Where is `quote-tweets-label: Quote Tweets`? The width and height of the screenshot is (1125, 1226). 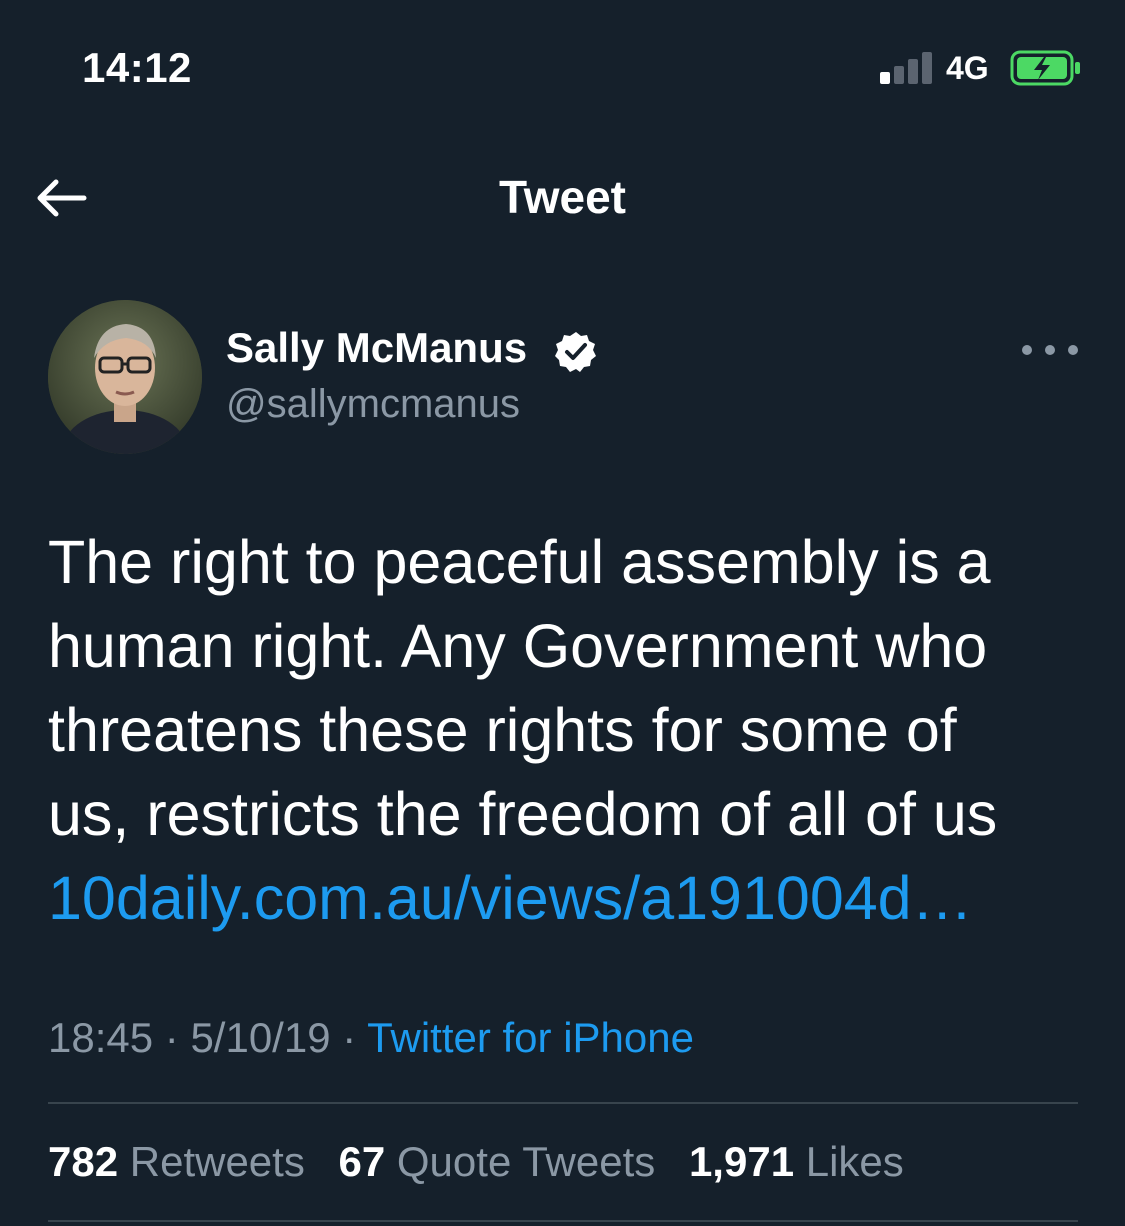
quote-tweets-label: Quote Tweets is located at coordinates (526, 1161).